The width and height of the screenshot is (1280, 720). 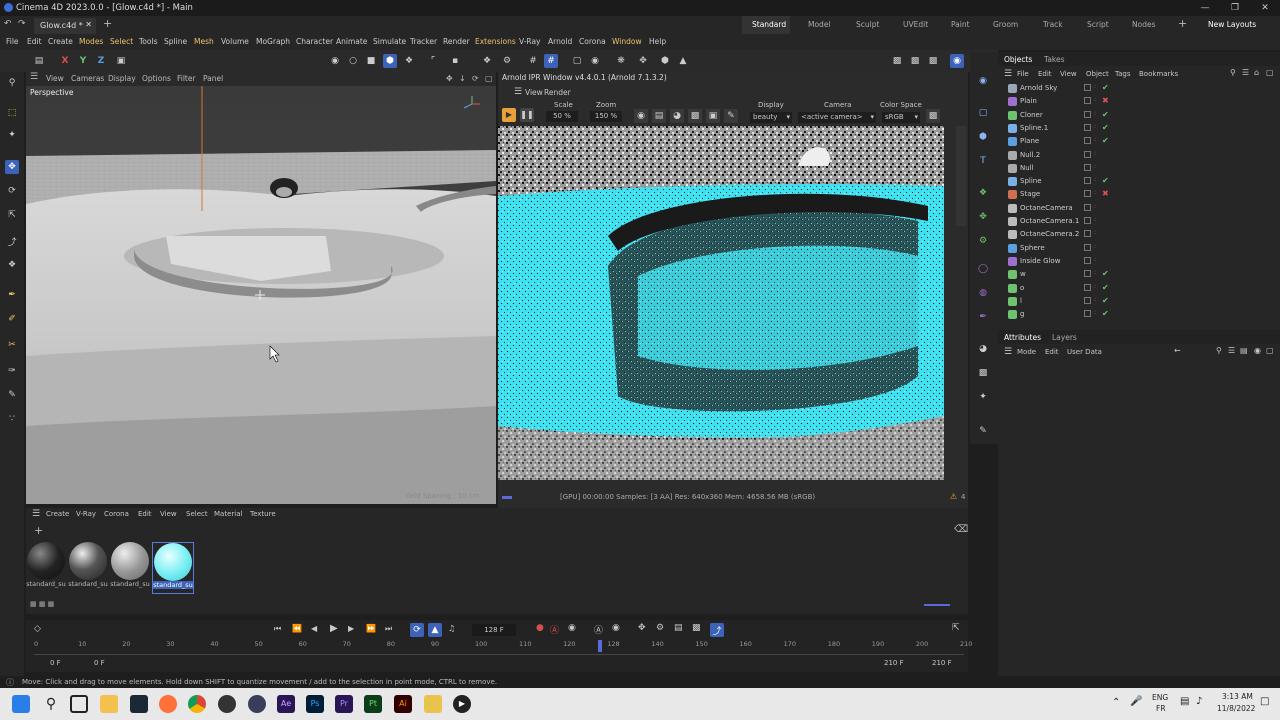 What do you see at coordinates (388, 629) in the screenshot?
I see `go-to-end-icon: ⏭` at bounding box center [388, 629].